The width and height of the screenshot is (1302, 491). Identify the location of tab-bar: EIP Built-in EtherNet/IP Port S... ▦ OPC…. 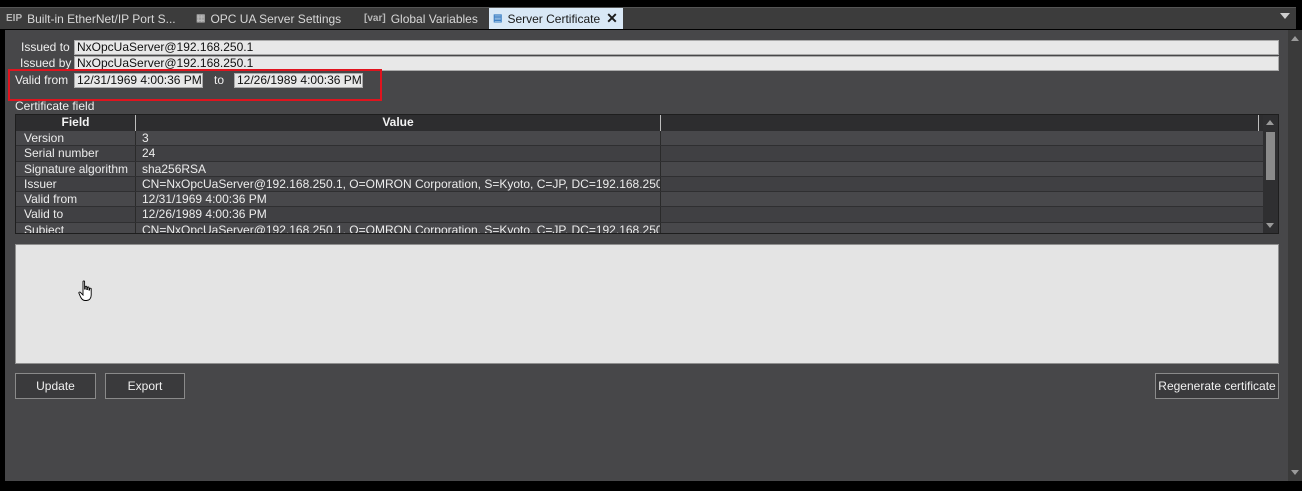
(651, 15).